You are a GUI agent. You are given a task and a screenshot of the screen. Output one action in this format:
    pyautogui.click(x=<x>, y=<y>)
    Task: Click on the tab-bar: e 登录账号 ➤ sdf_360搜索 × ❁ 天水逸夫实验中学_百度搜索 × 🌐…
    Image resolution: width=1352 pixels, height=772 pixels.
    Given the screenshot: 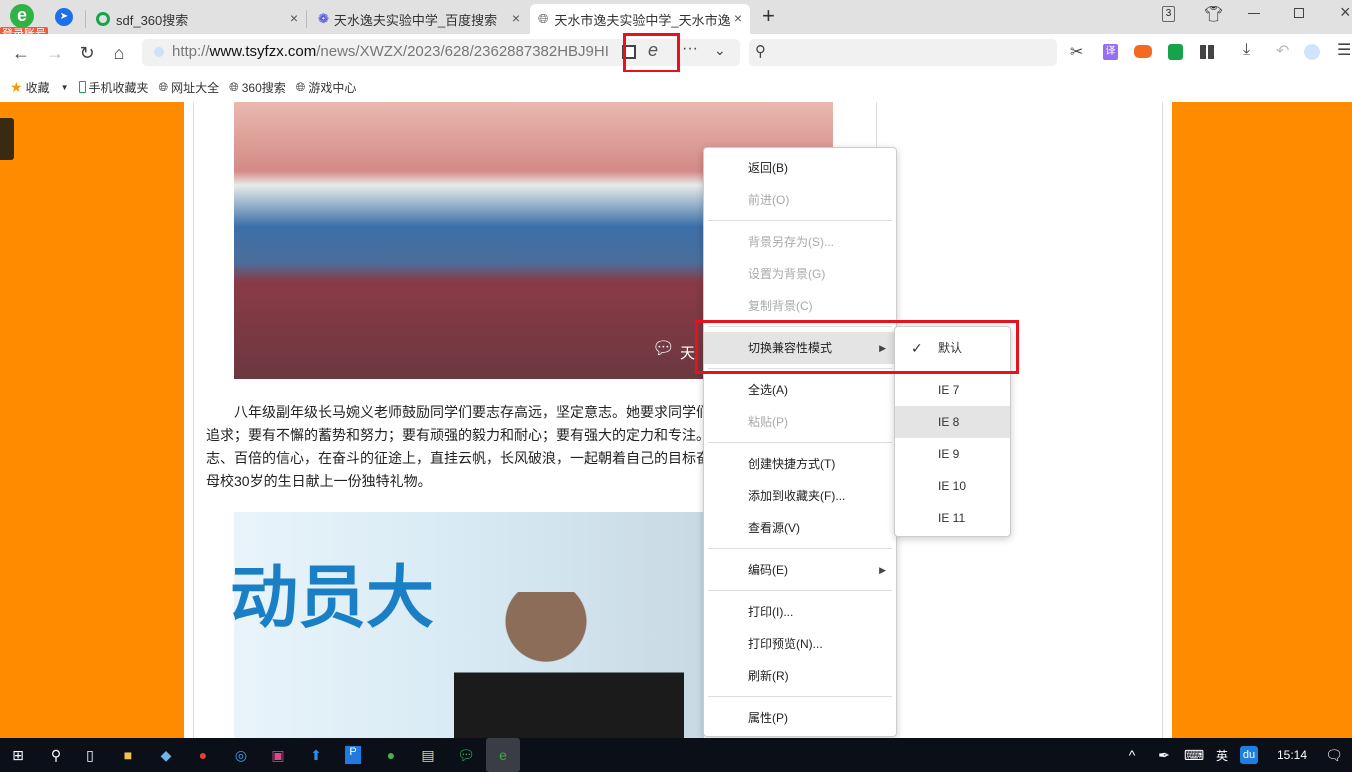 What is the action you would take?
    pyautogui.click(x=676, y=20)
    